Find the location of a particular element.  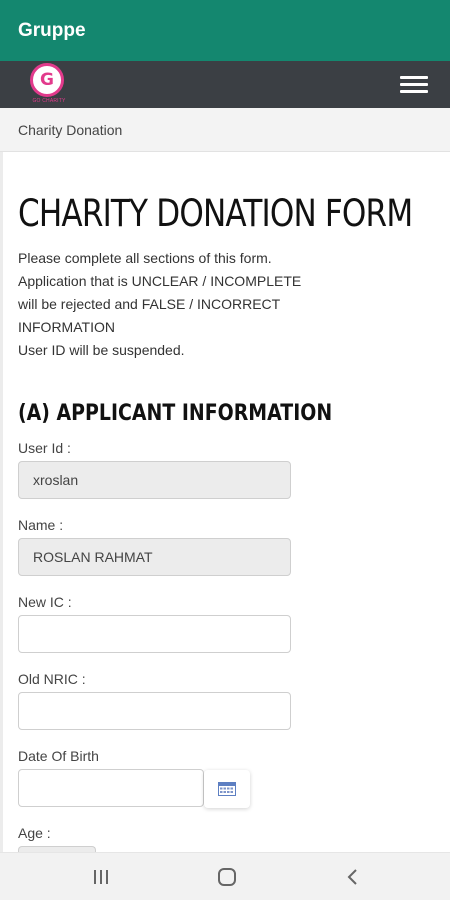

content-edge-divider is located at coordinates (1, 502).